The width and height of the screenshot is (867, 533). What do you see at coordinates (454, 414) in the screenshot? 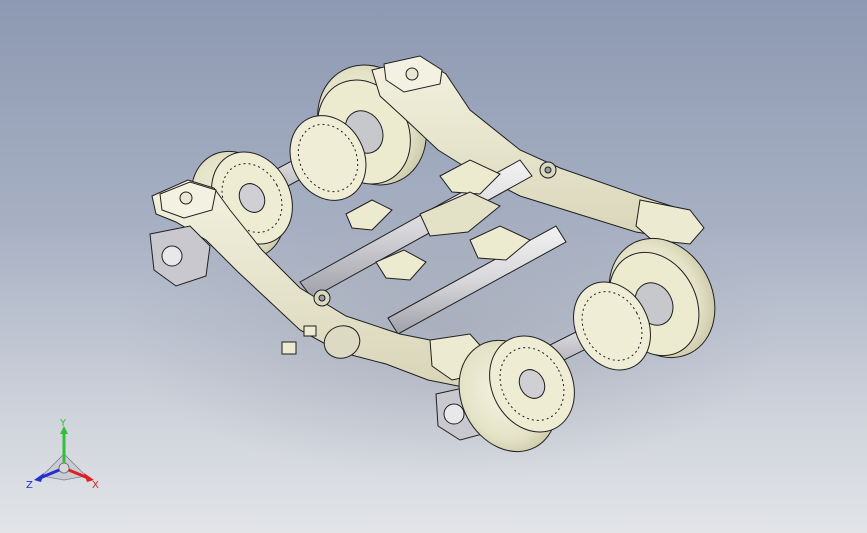
I see `left-front-axlebox-cap` at bounding box center [454, 414].